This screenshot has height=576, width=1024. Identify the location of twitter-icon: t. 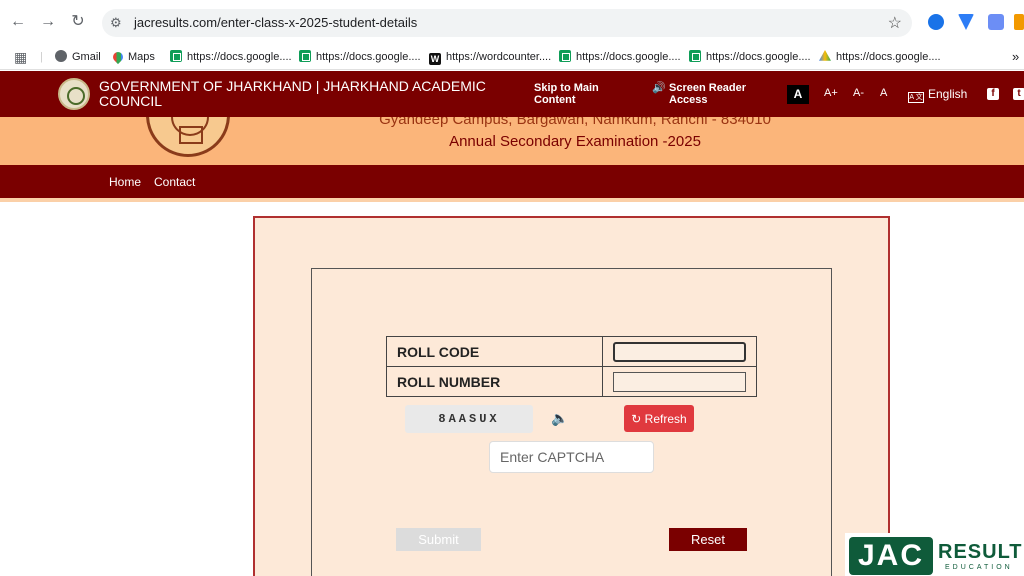
(1018, 94).